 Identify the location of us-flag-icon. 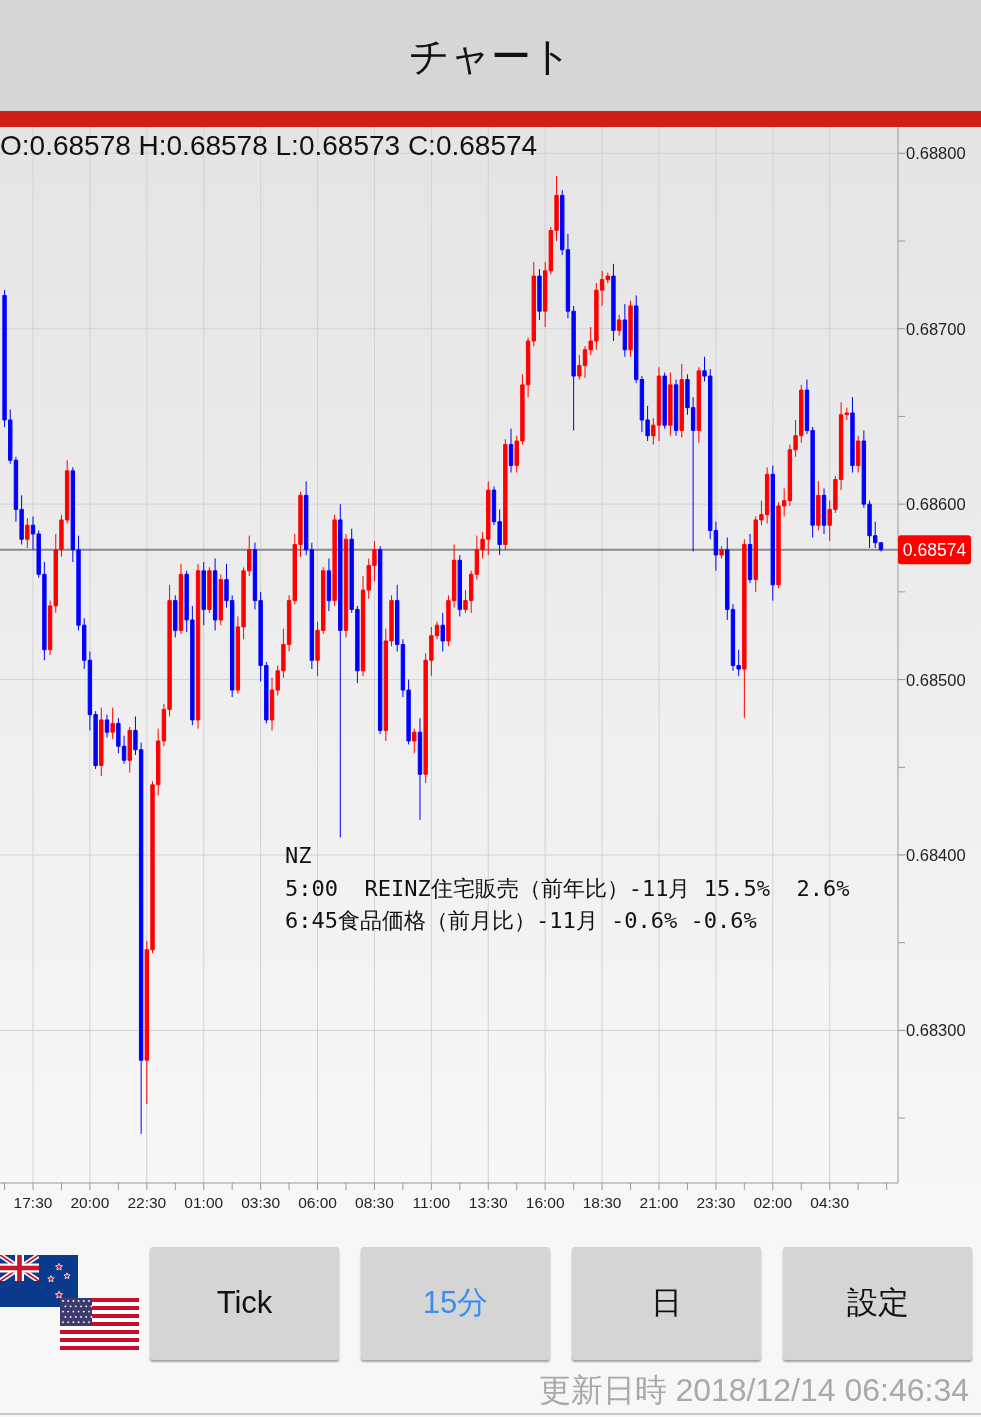
(99, 1324).